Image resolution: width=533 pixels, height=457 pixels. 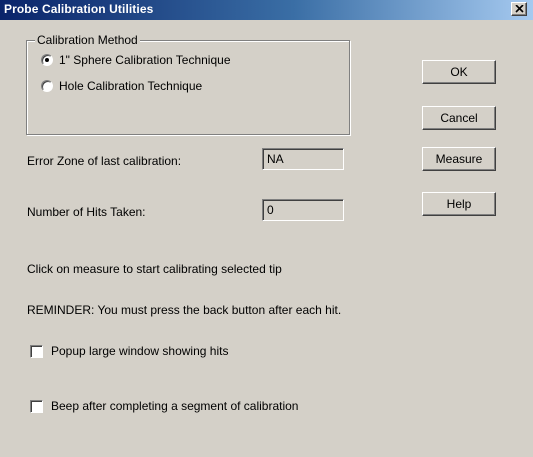 I want to click on popup-window-option: Popup large window showing hits, so click(x=129, y=351).